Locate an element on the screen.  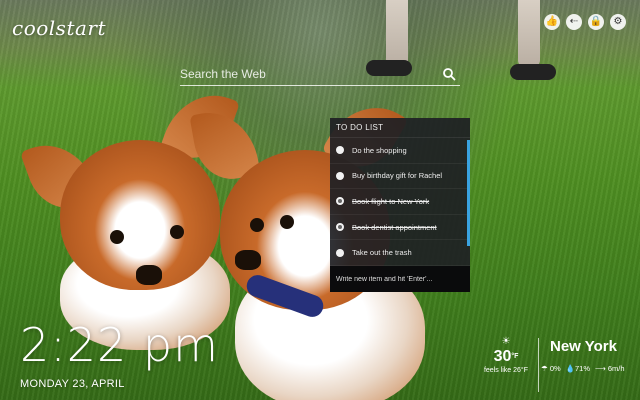
todo-item-text: Take out the trash is located at coordinates (382, 253).